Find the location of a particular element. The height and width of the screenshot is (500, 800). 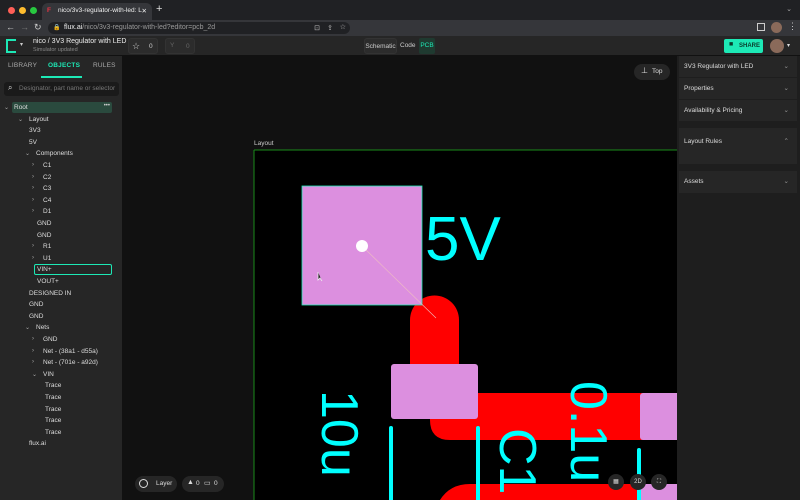

layer-side-toggle: ⊥ Top is located at coordinates (652, 72).